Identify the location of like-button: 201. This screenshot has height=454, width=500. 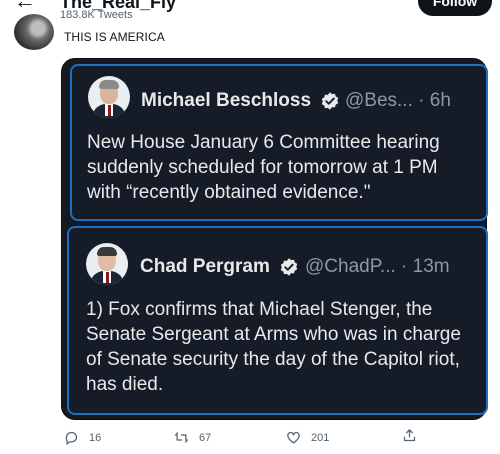
(307, 437).